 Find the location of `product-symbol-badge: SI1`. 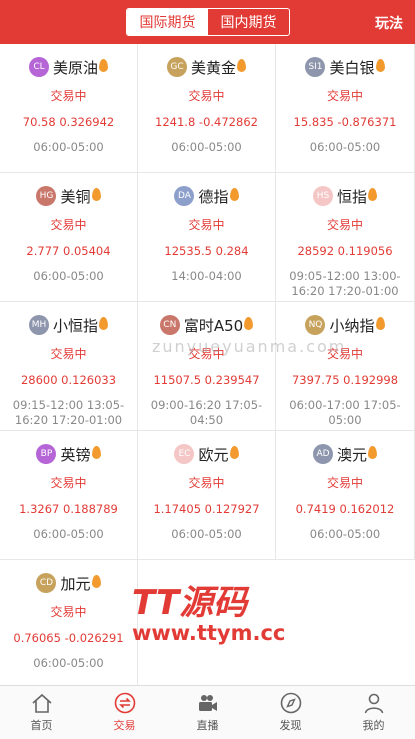

product-symbol-badge: SI1 is located at coordinates (315, 67).